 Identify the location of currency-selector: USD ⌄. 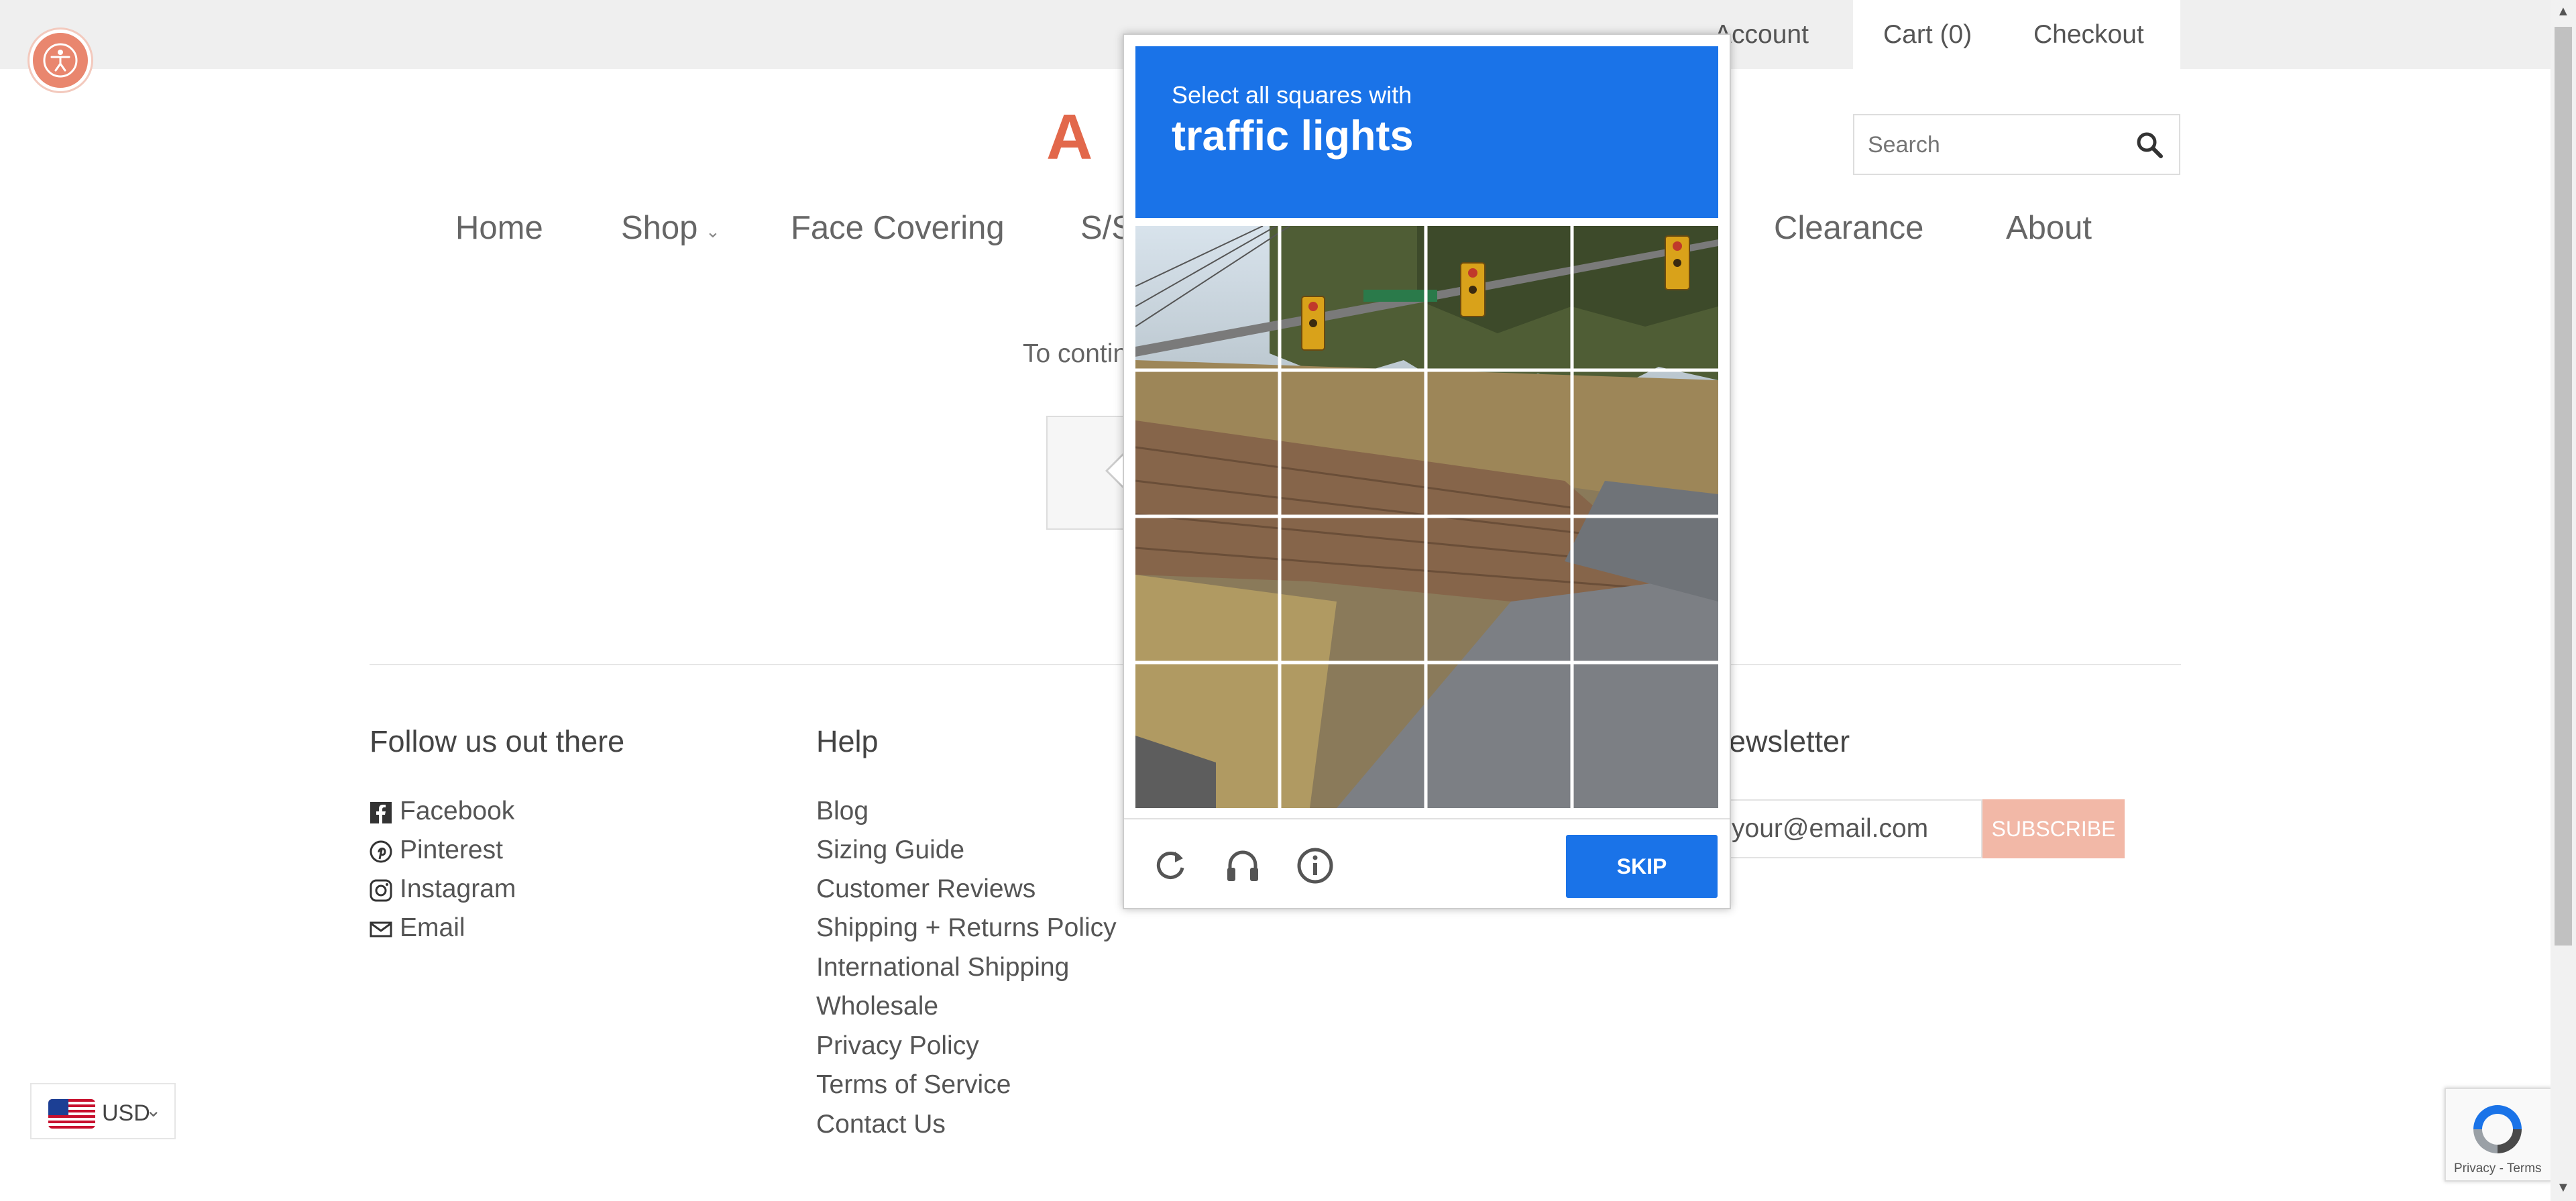
(103, 1111).